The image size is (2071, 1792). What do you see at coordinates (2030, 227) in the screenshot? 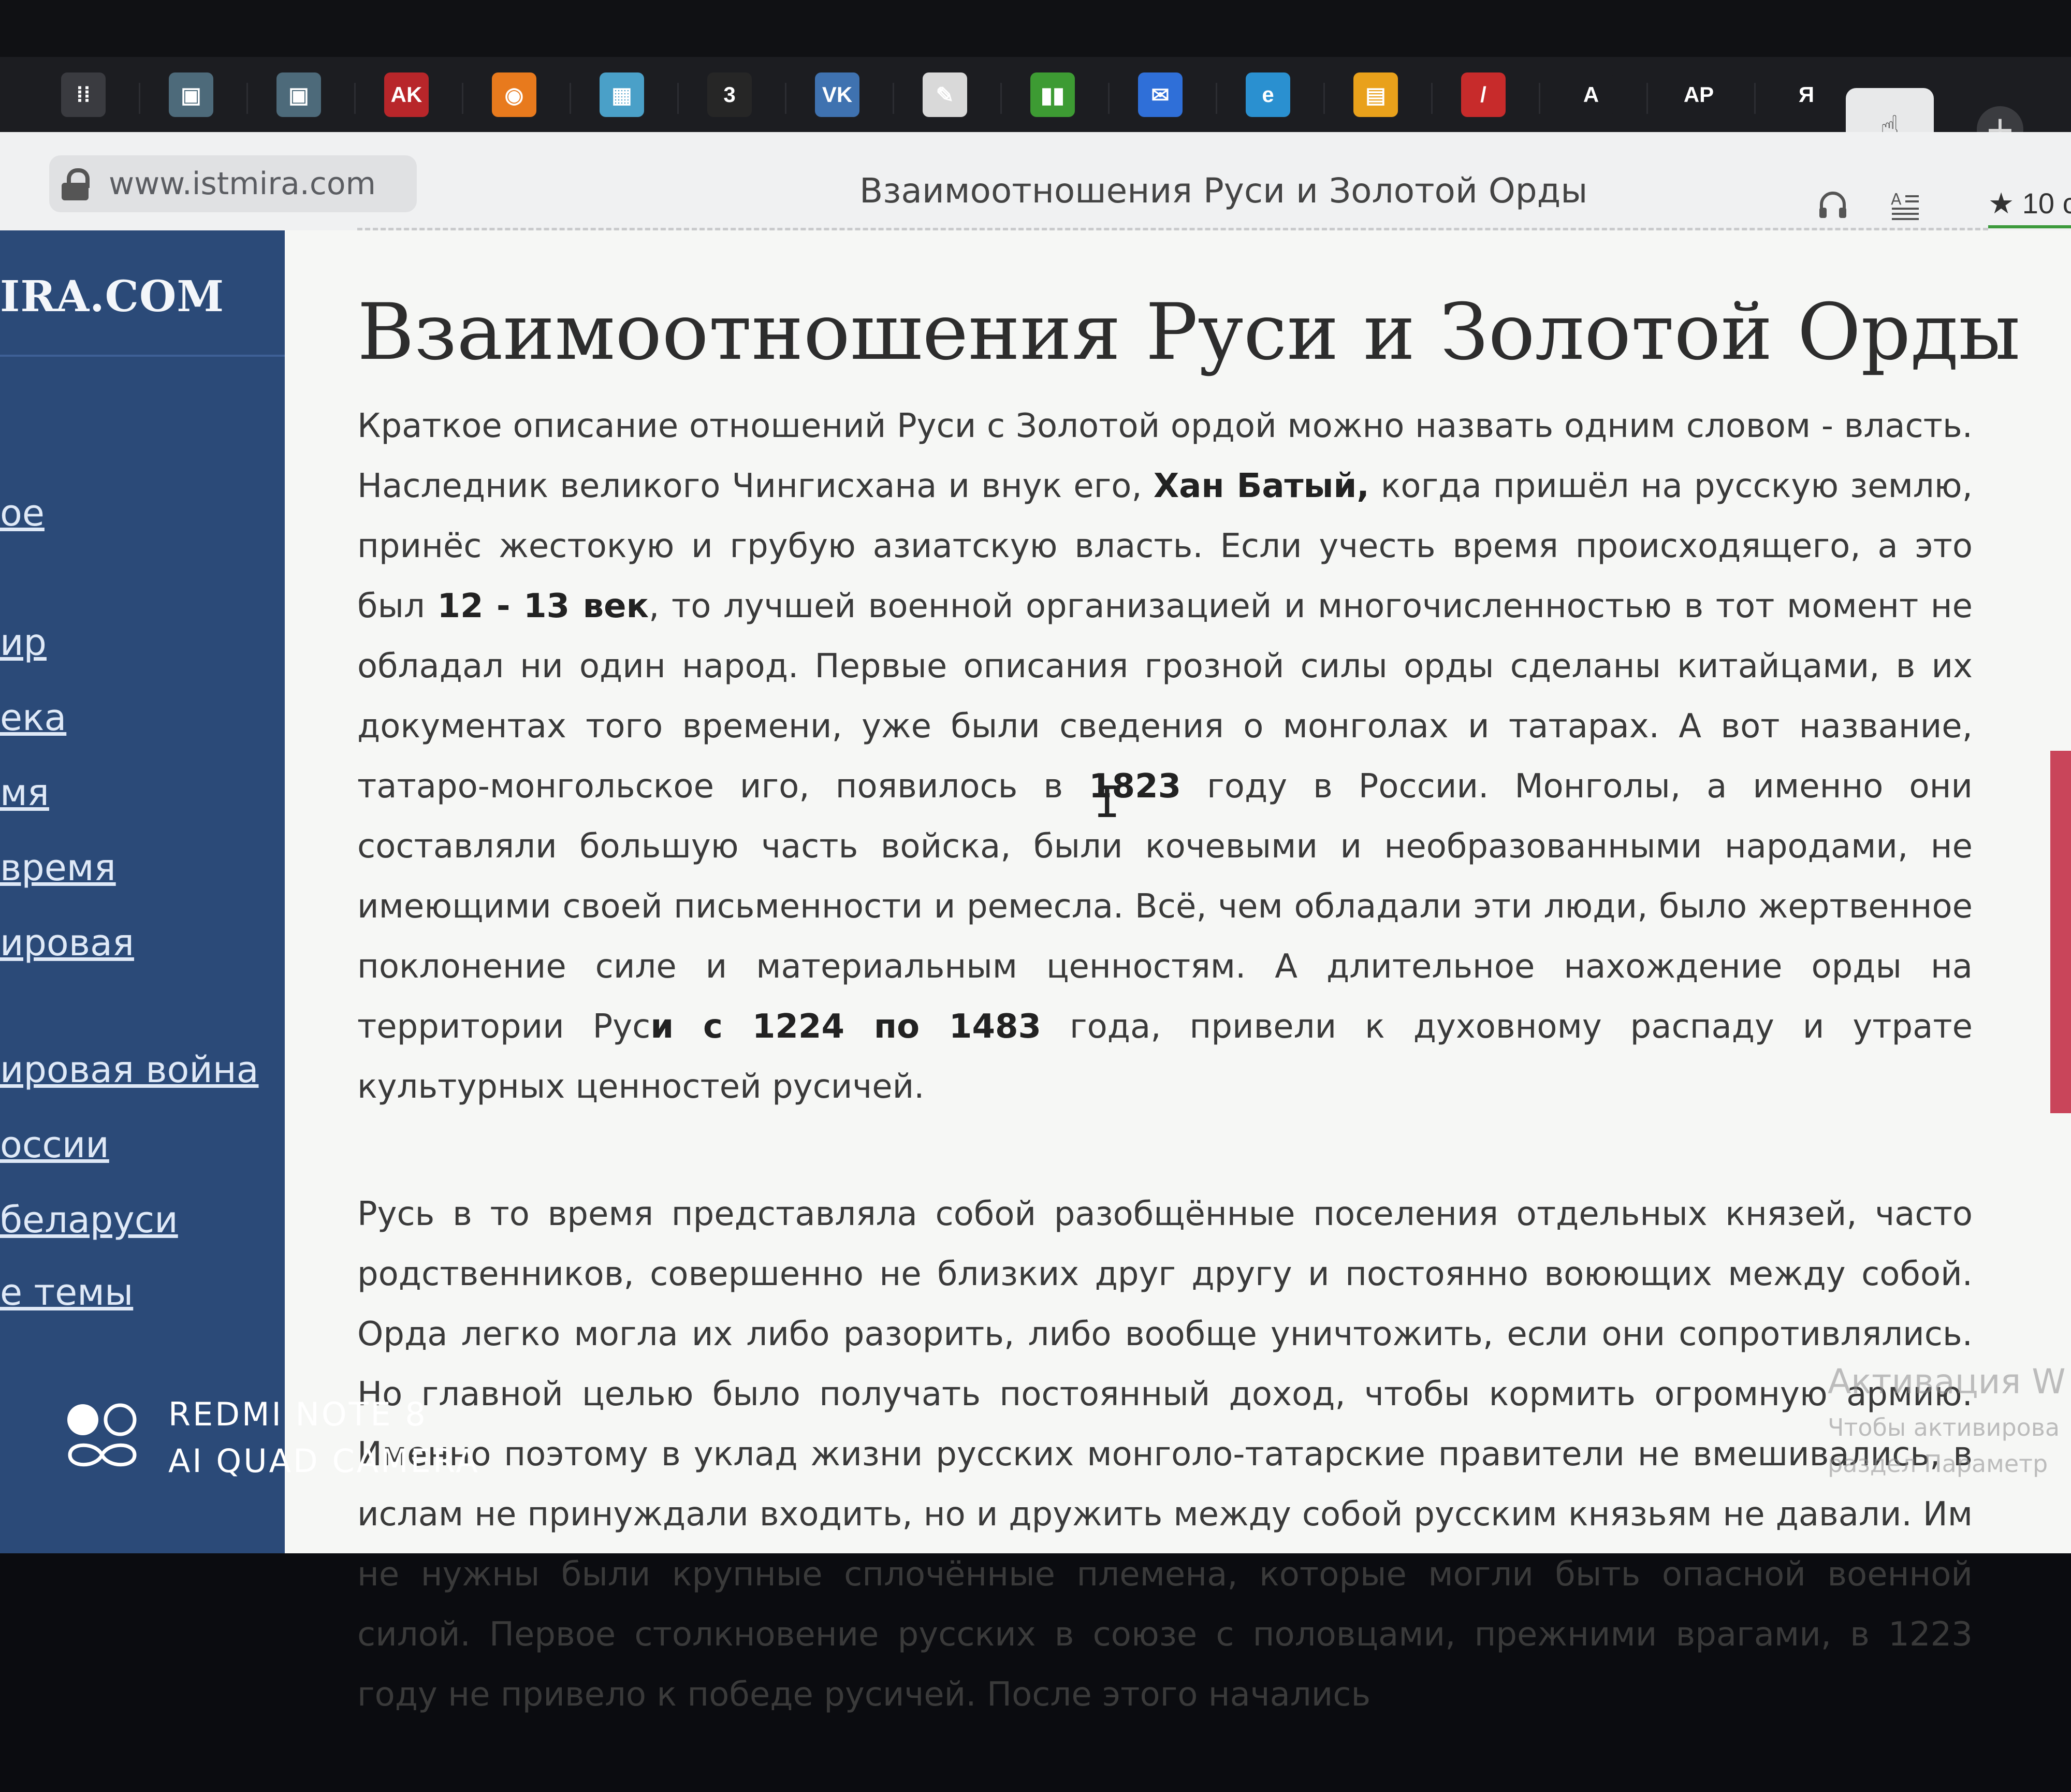
I see `rating-underline` at bounding box center [2030, 227].